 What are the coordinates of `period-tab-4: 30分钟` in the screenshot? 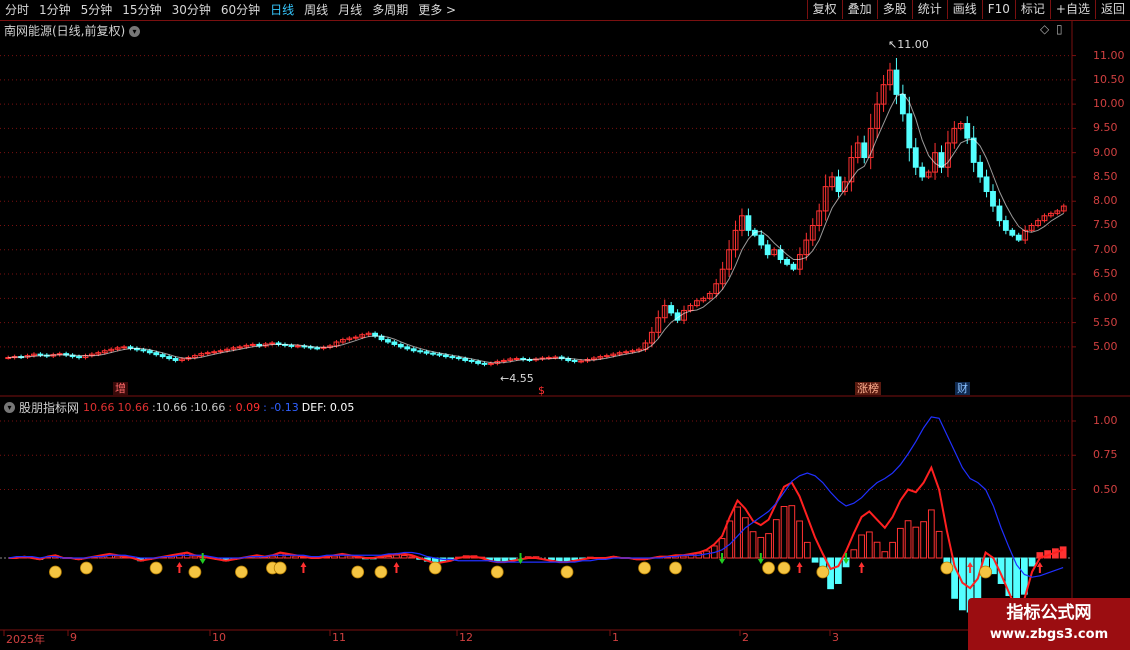 It's located at (191, 10).